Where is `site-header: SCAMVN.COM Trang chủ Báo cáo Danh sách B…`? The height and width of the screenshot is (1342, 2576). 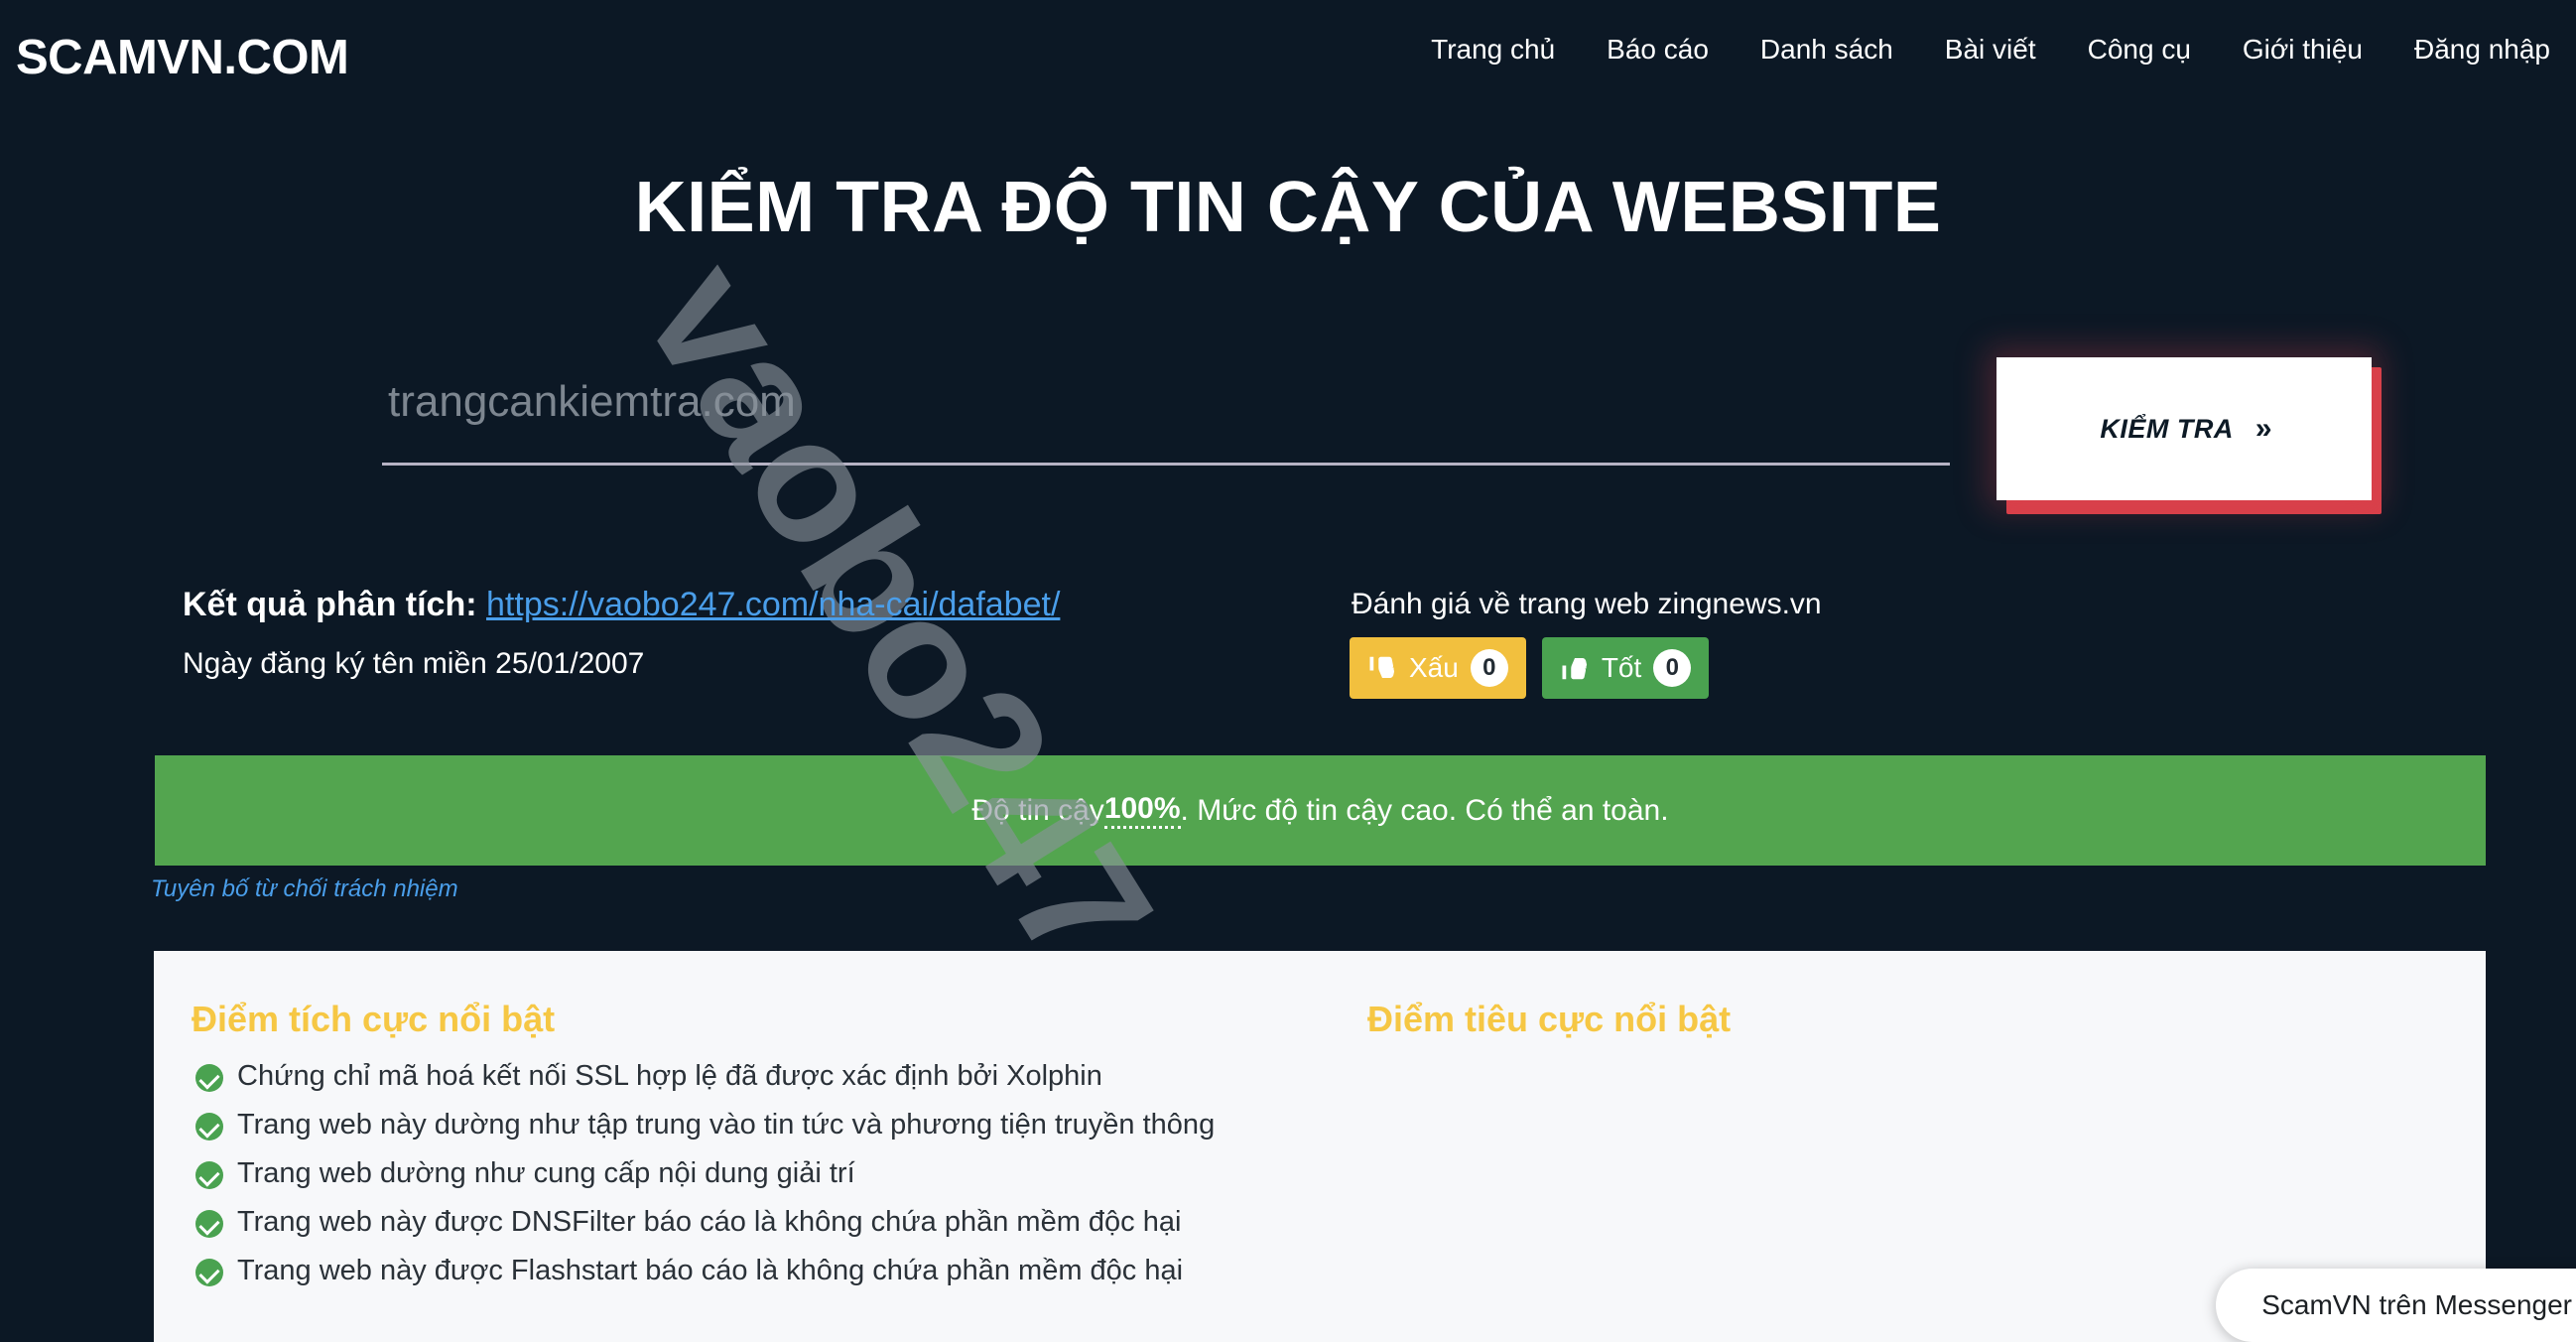 site-header: SCAMVN.COM Trang chủ Báo cáo Danh sách B… is located at coordinates (1288, 45).